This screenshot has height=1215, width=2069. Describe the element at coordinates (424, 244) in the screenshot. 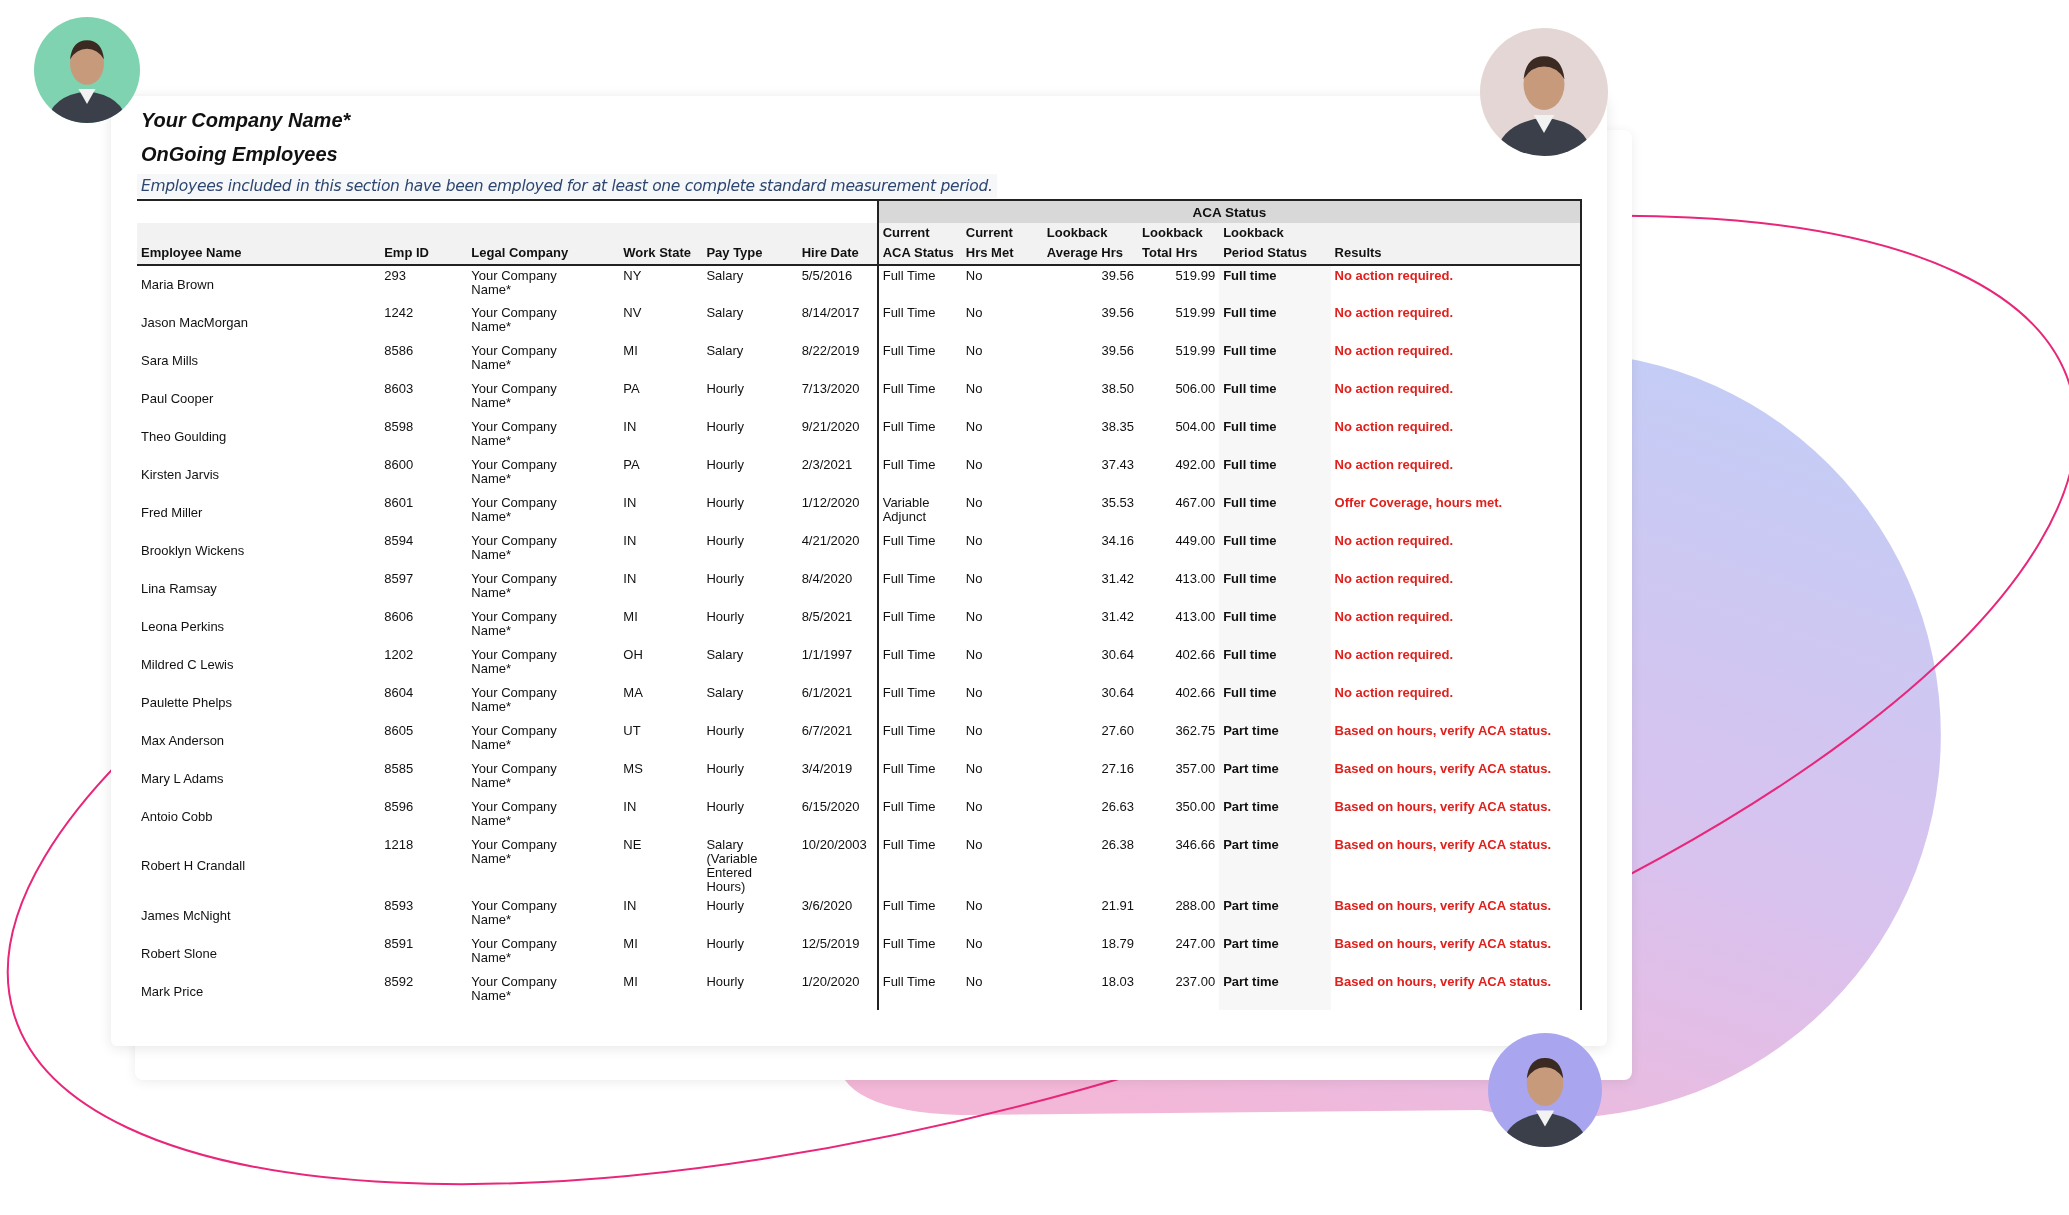

I see `column-header: Emp ID` at that location.